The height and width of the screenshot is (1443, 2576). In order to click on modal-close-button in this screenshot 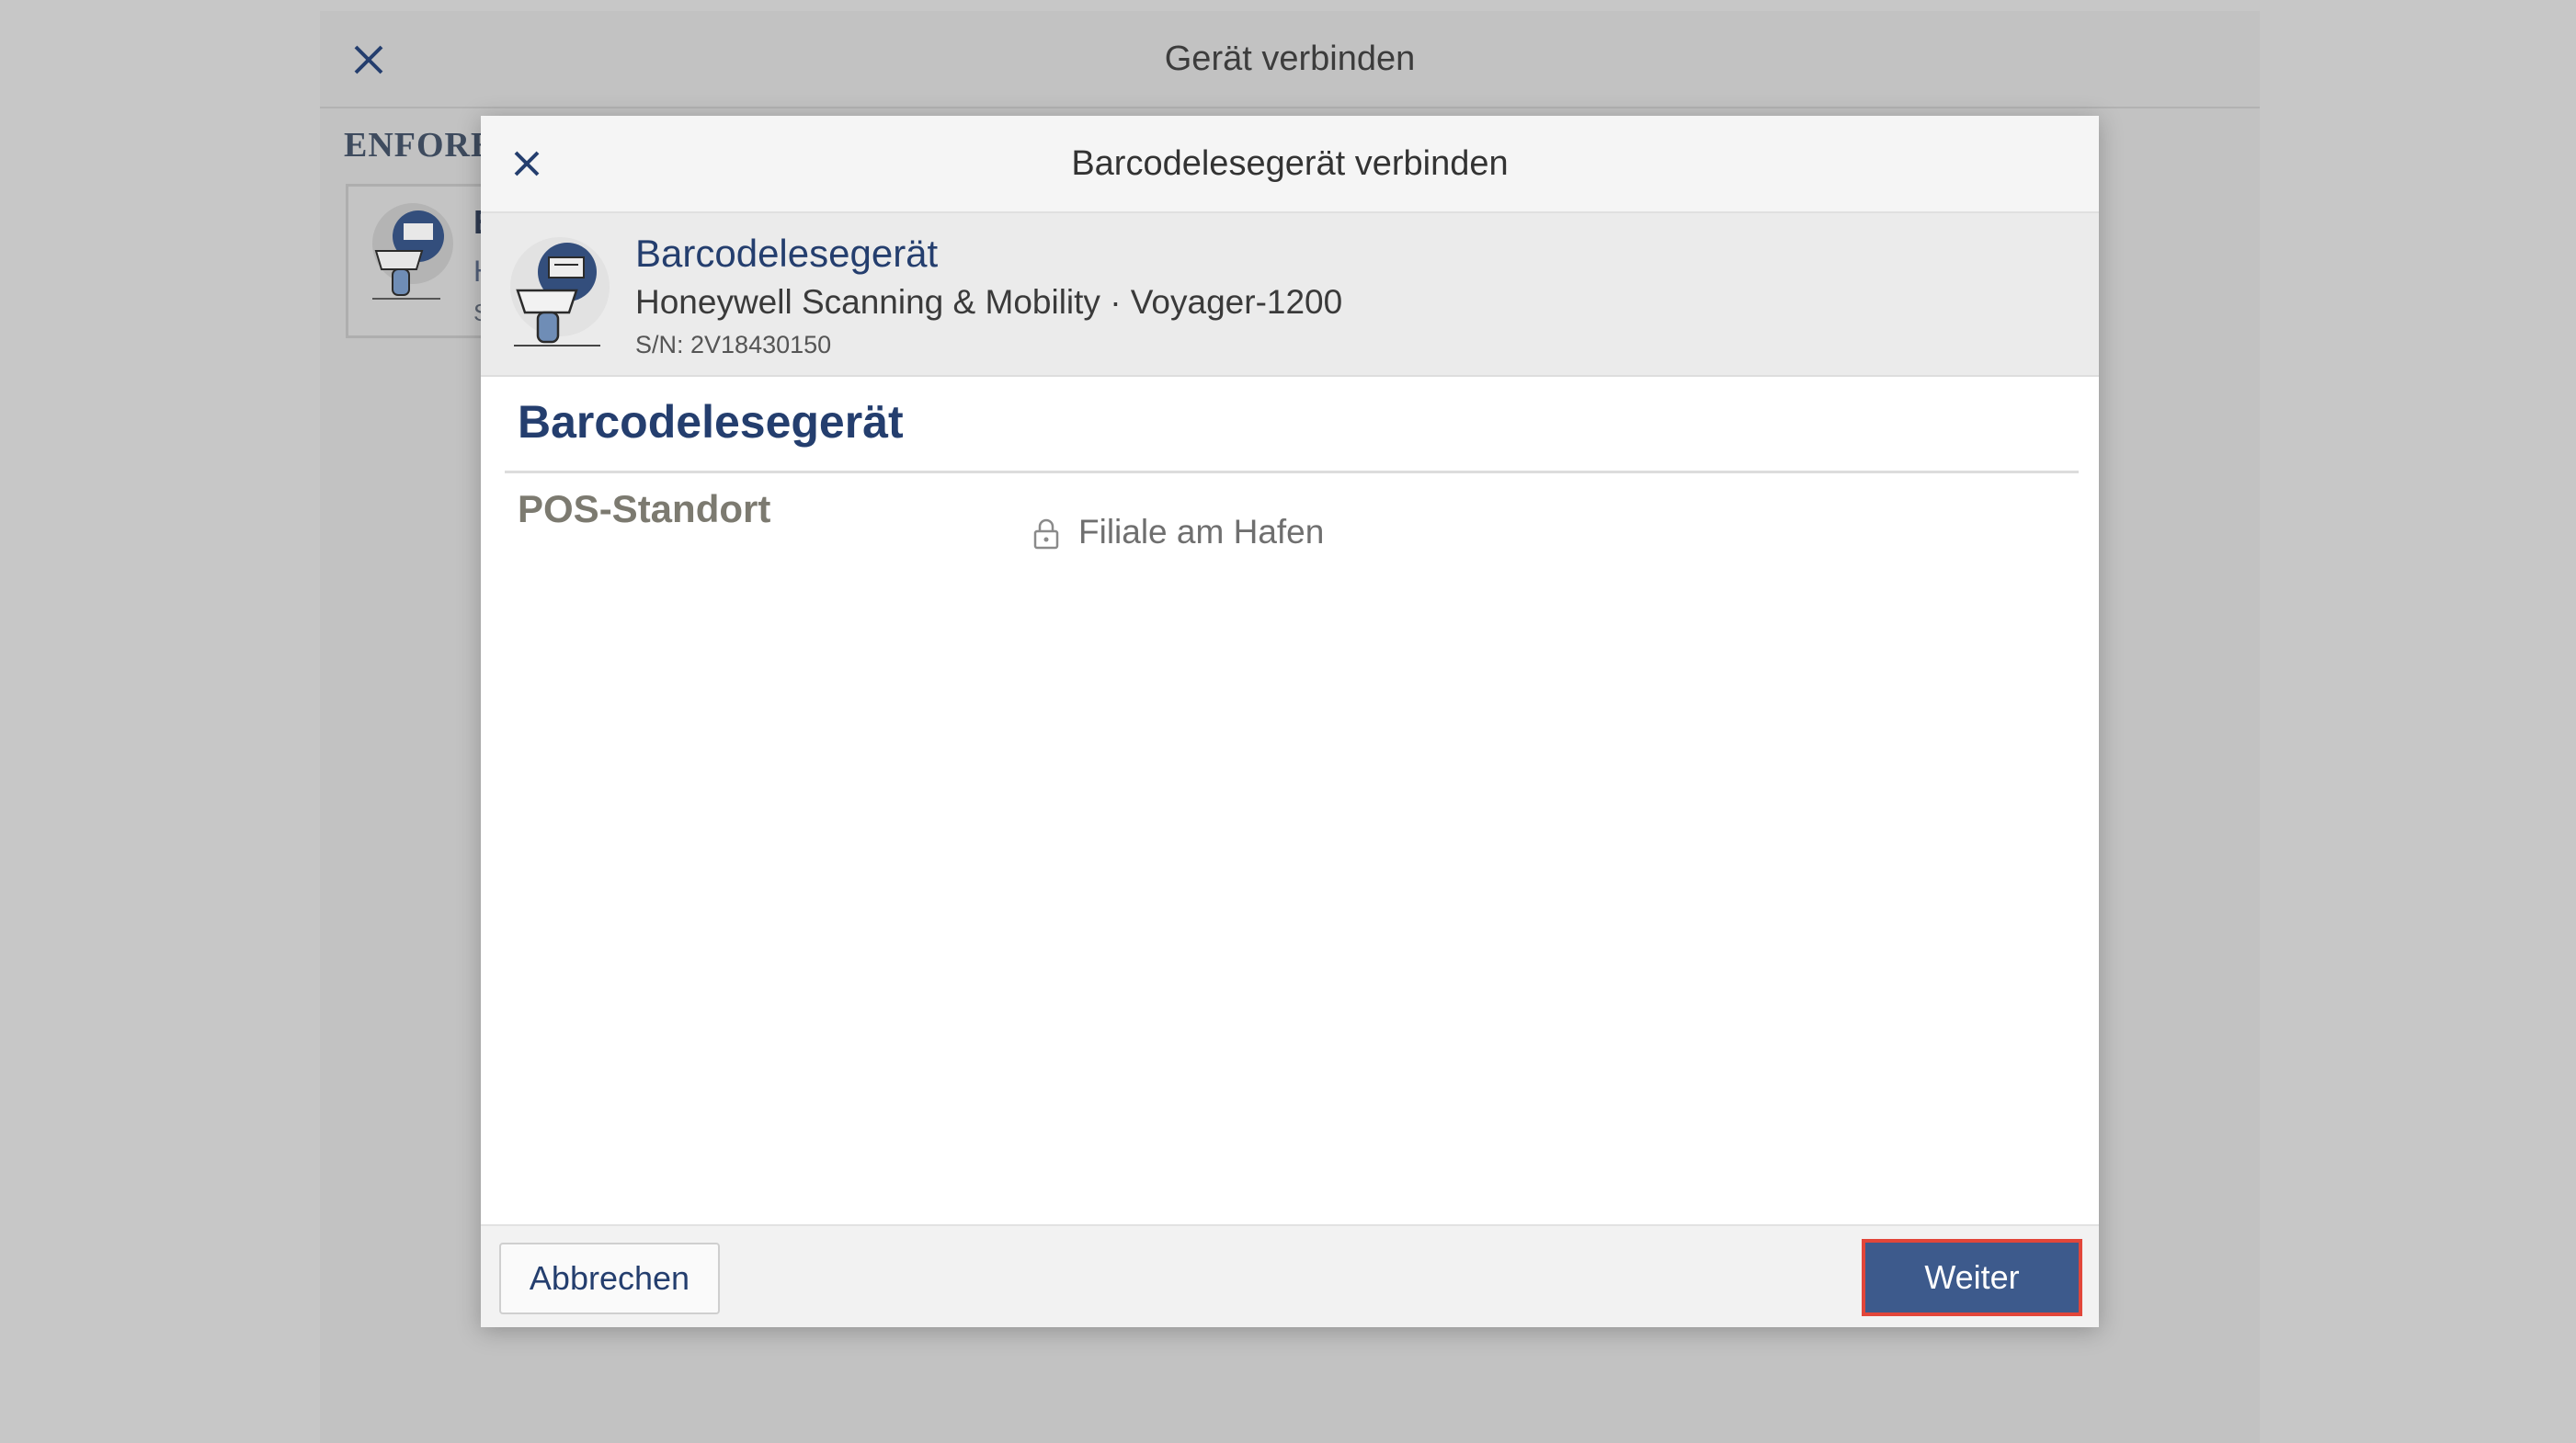, I will do `click(526, 163)`.